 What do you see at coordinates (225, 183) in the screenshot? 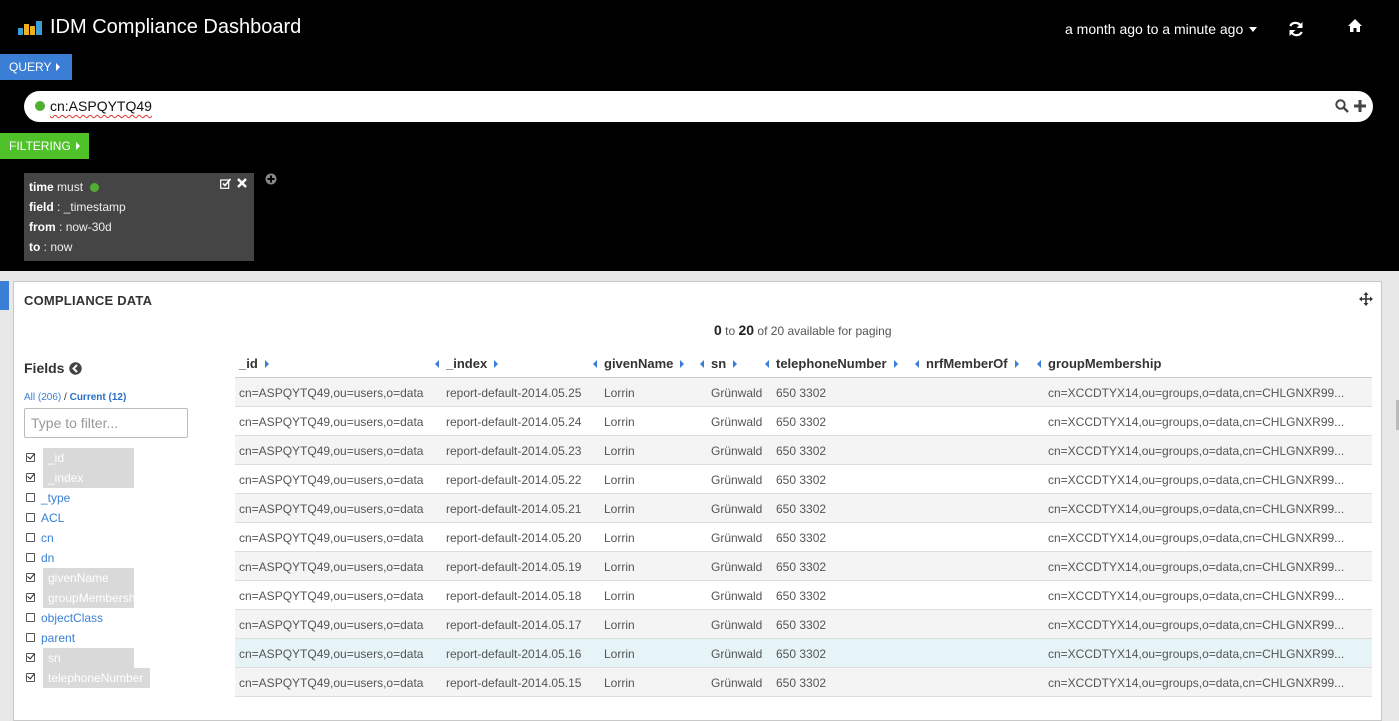
I see `edit-filter-icon` at bounding box center [225, 183].